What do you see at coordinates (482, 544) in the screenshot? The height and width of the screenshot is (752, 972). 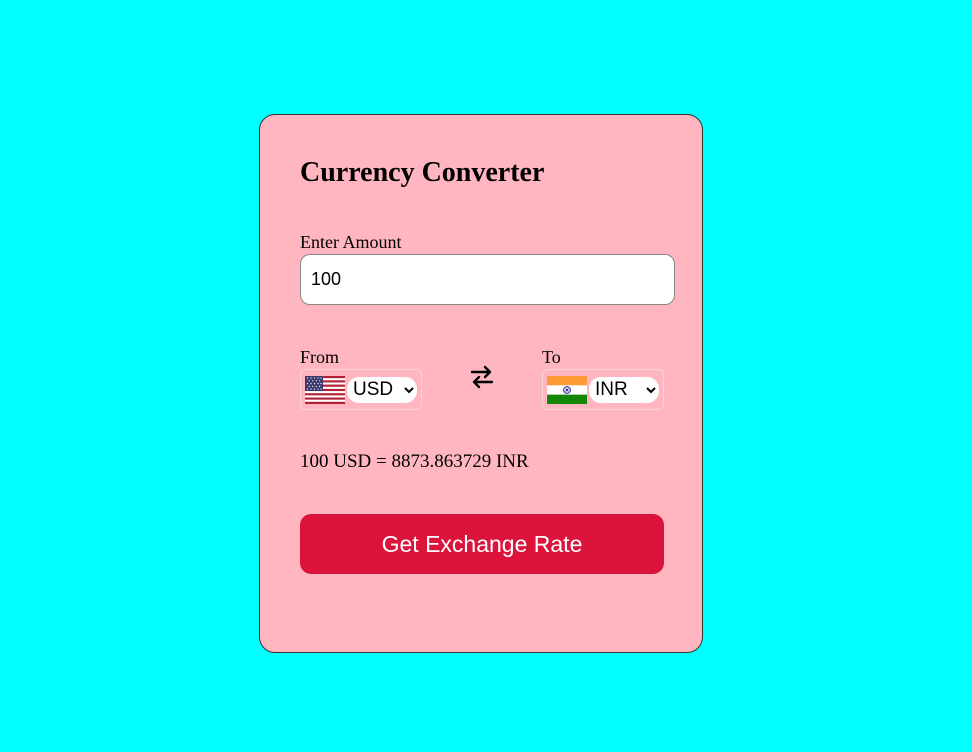 I see `get-exchange-rate-button: Get Exchange Rate` at bounding box center [482, 544].